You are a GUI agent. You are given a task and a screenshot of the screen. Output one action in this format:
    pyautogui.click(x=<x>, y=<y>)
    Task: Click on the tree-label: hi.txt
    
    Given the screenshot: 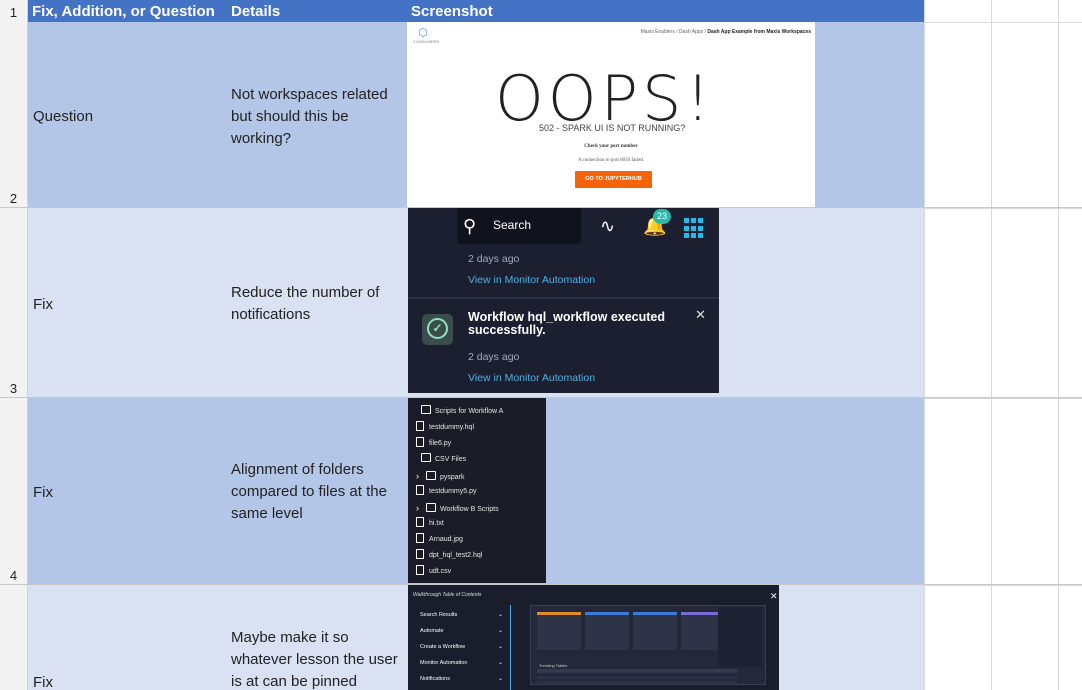 What is the action you would take?
    pyautogui.click(x=436, y=523)
    